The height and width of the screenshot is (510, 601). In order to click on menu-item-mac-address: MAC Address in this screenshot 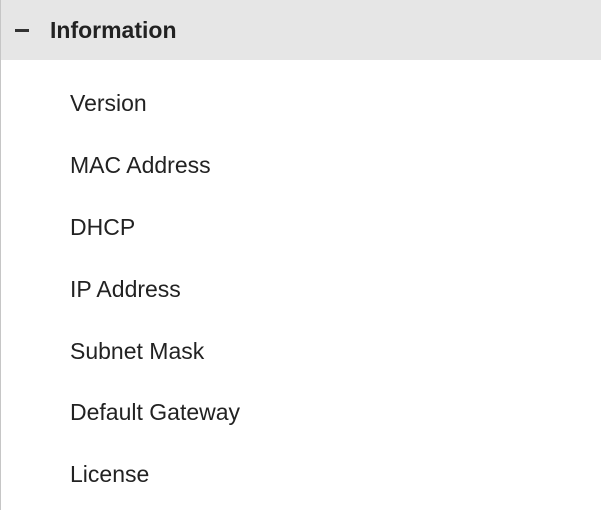, I will do `click(301, 166)`.